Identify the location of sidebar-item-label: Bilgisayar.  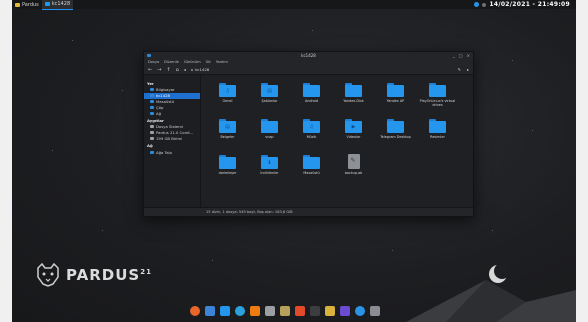
(165, 90).